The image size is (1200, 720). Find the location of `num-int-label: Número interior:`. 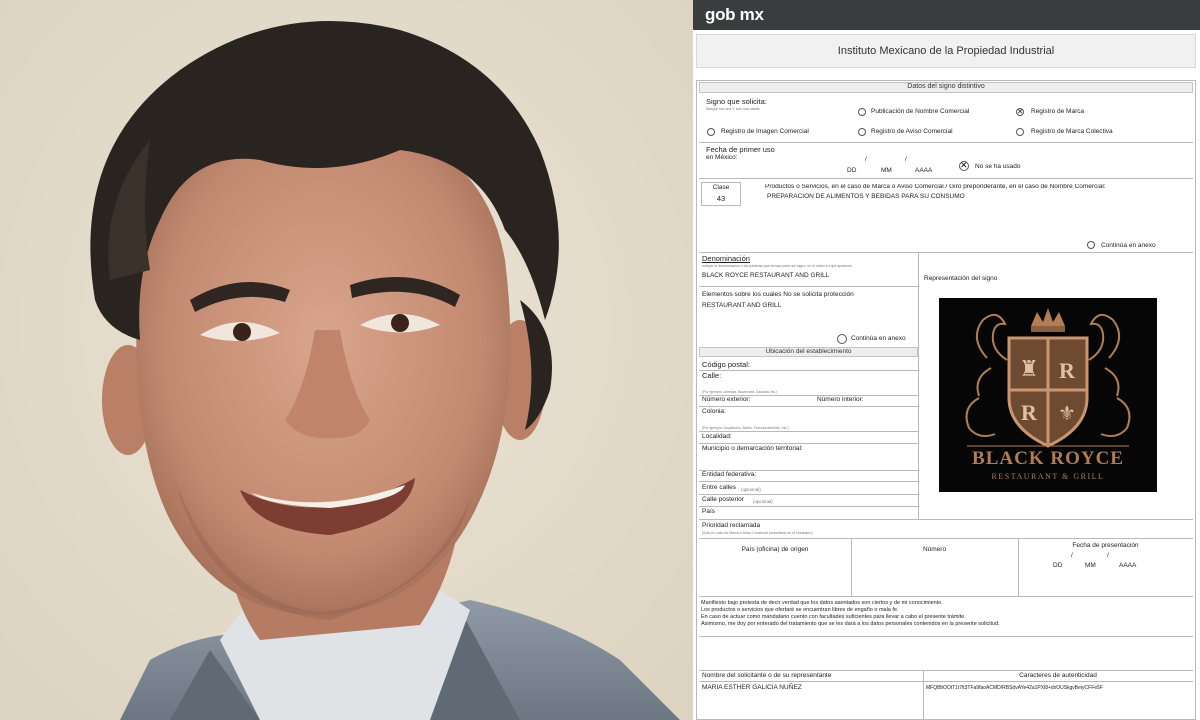

num-int-label: Número interior: is located at coordinates (840, 399).